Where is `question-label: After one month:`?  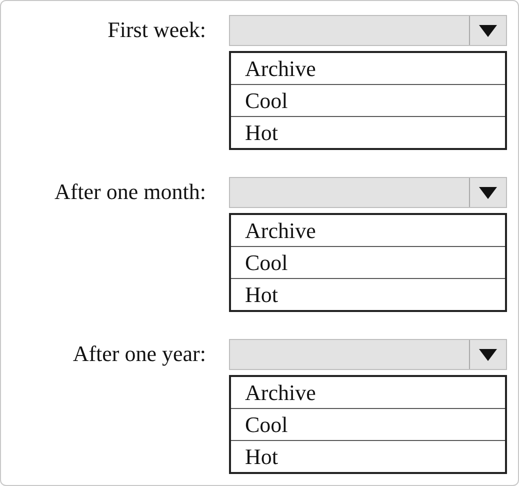
question-label: After one month: is located at coordinates (130, 192).